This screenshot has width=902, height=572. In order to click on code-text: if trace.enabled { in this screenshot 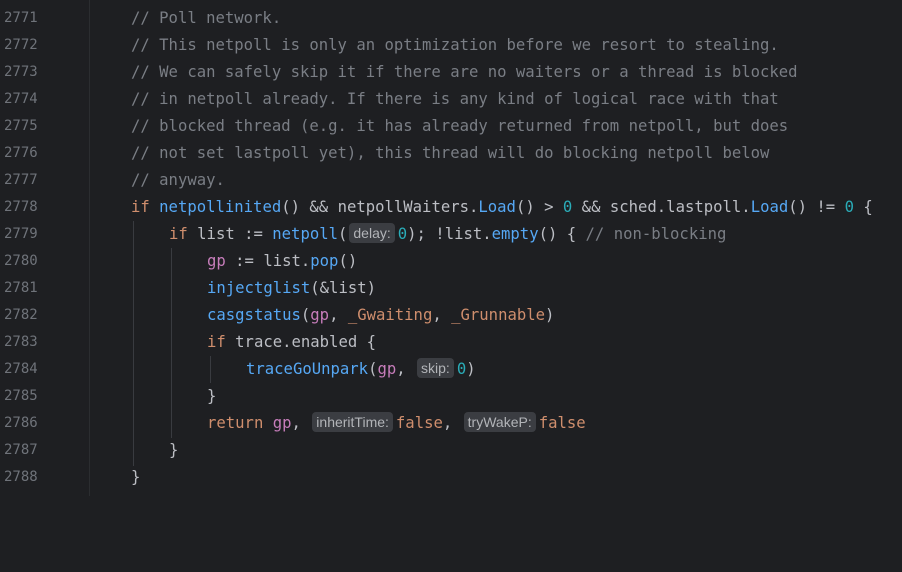, I will do `click(291, 342)`.